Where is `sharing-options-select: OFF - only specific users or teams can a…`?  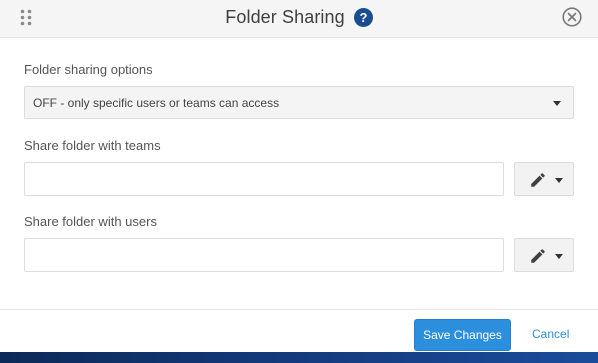 sharing-options-select: OFF - only specific users or teams can a… is located at coordinates (299, 102).